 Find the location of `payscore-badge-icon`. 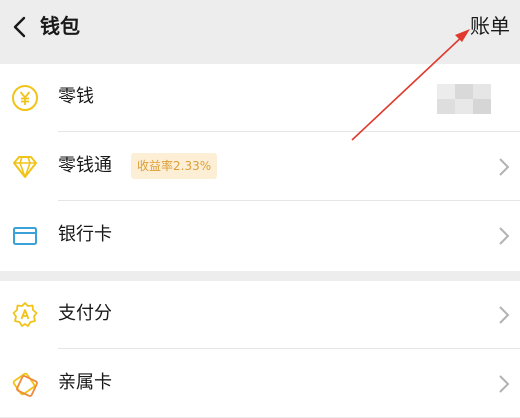

payscore-badge-icon is located at coordinates (25, 314).